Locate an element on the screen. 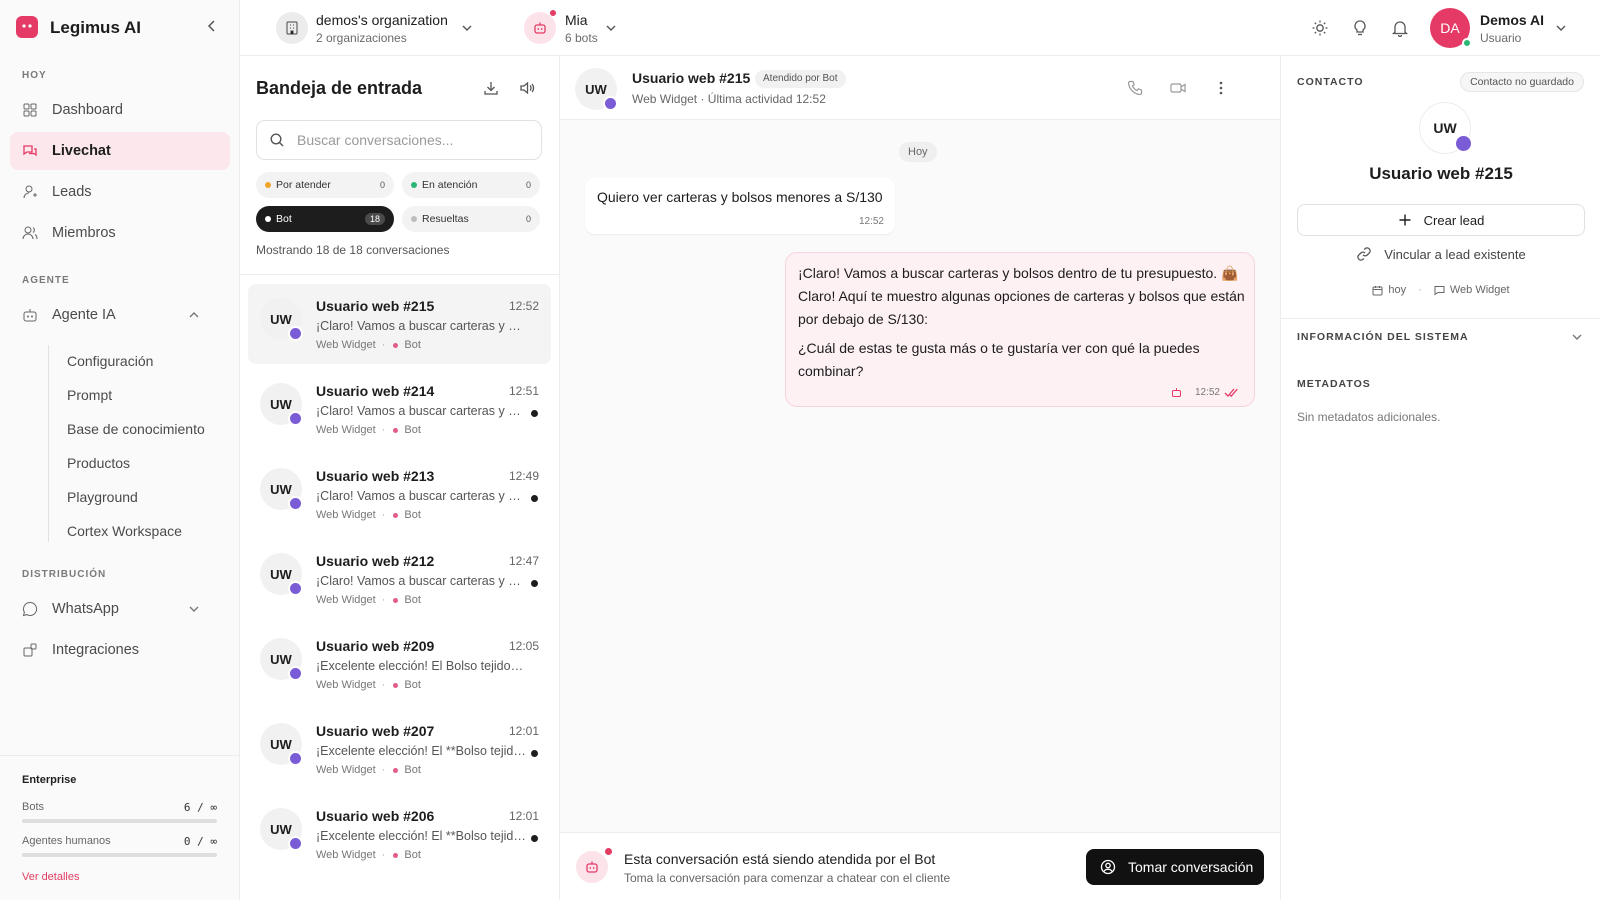 The width and height of the screenshot is (1600, 900). bot-chevron-down-icon is located at coordinates (611, 28).